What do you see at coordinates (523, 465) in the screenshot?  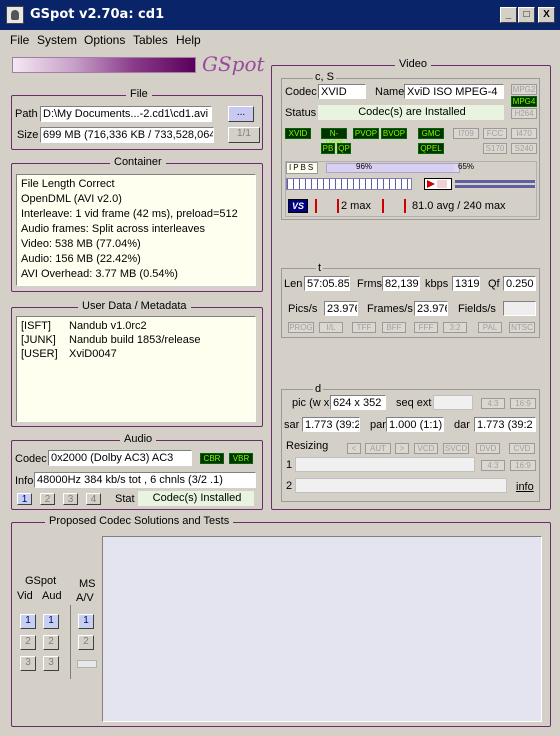 I see `resize-169-chip: 16:9` at bounding box center [523, 465].